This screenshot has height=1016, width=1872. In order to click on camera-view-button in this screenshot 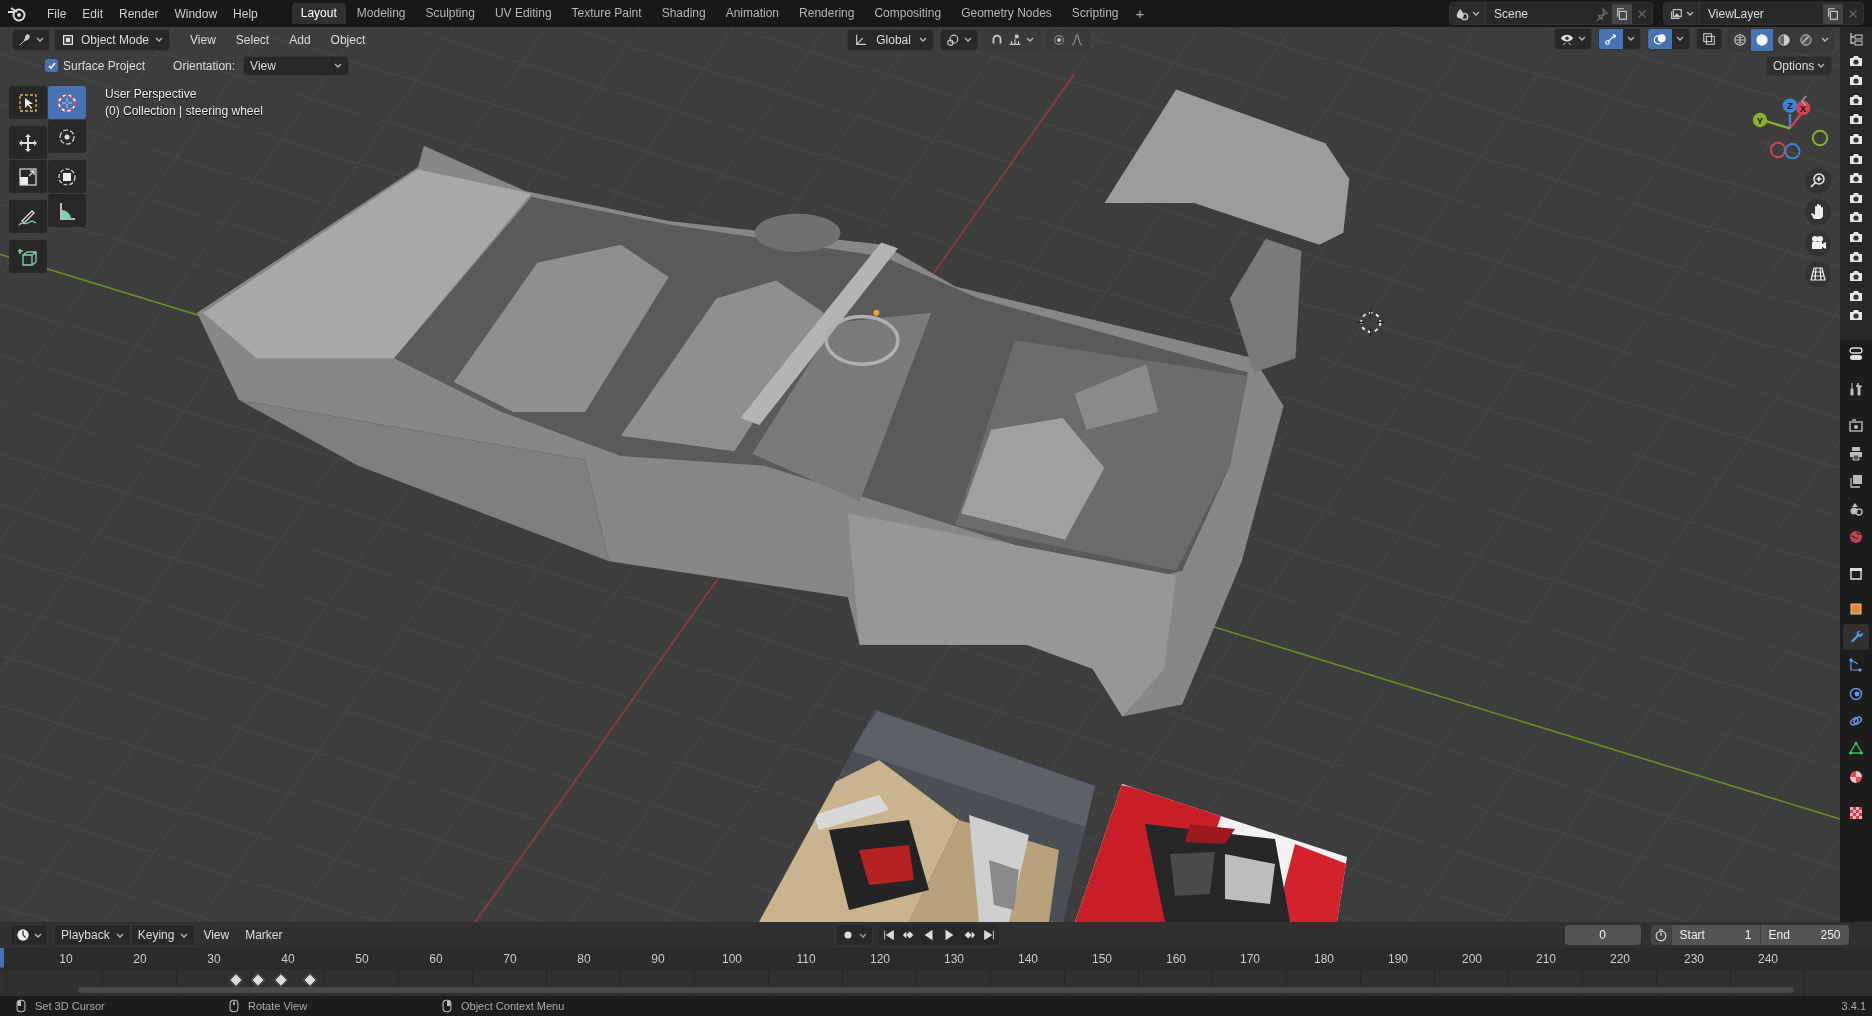, I will do `click(1818, 243)`.